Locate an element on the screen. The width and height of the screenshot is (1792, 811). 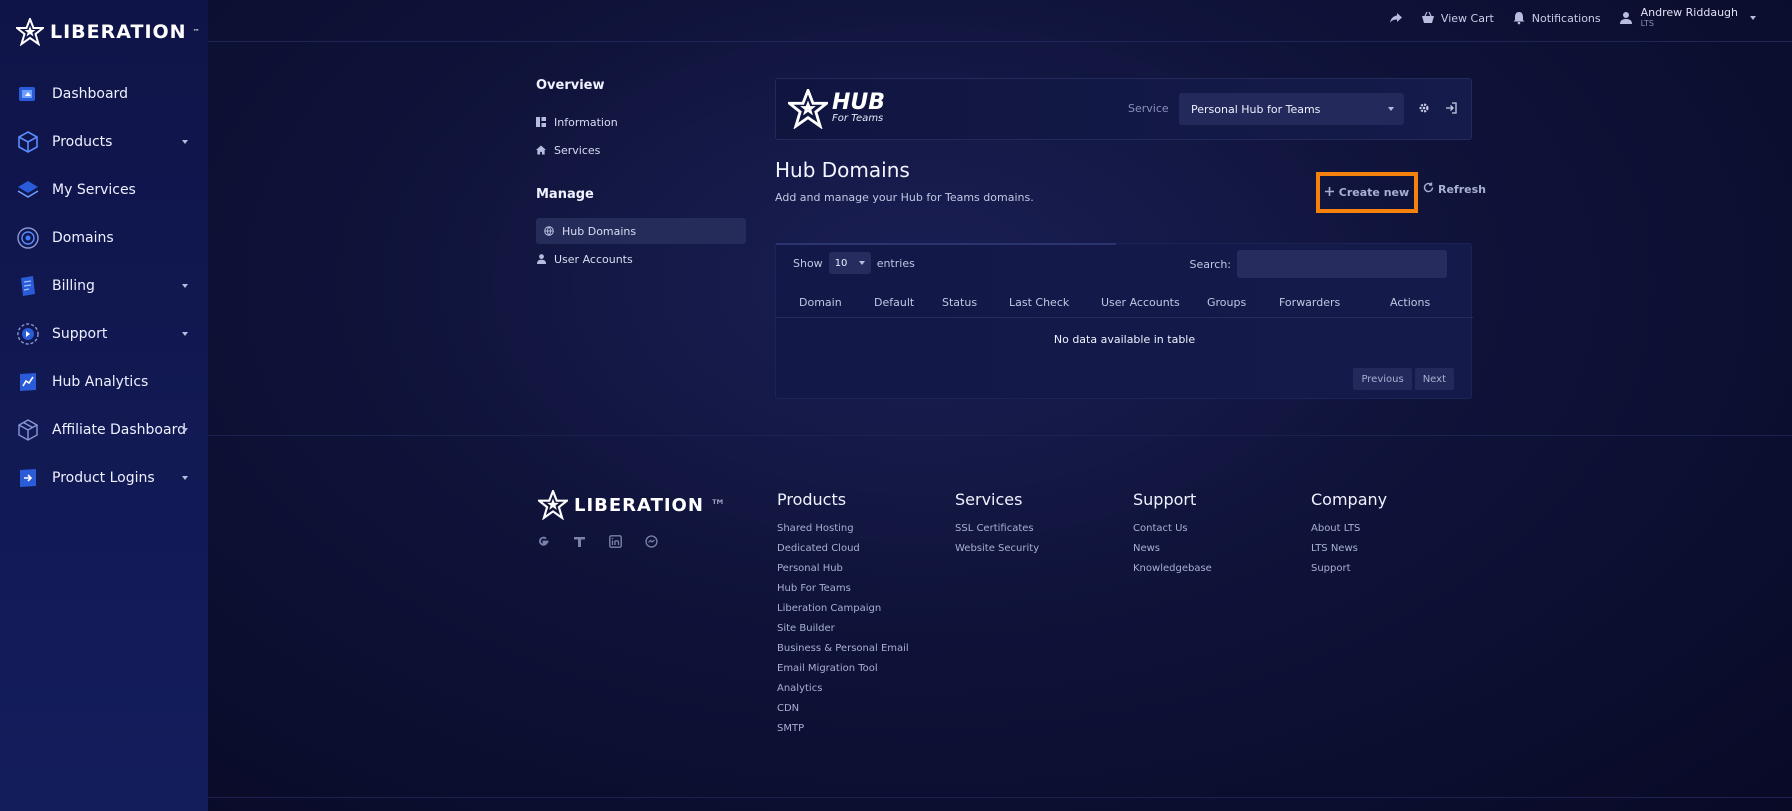
sidebar-item-product-logins: Product Logins is located at coordinates (104, 478).